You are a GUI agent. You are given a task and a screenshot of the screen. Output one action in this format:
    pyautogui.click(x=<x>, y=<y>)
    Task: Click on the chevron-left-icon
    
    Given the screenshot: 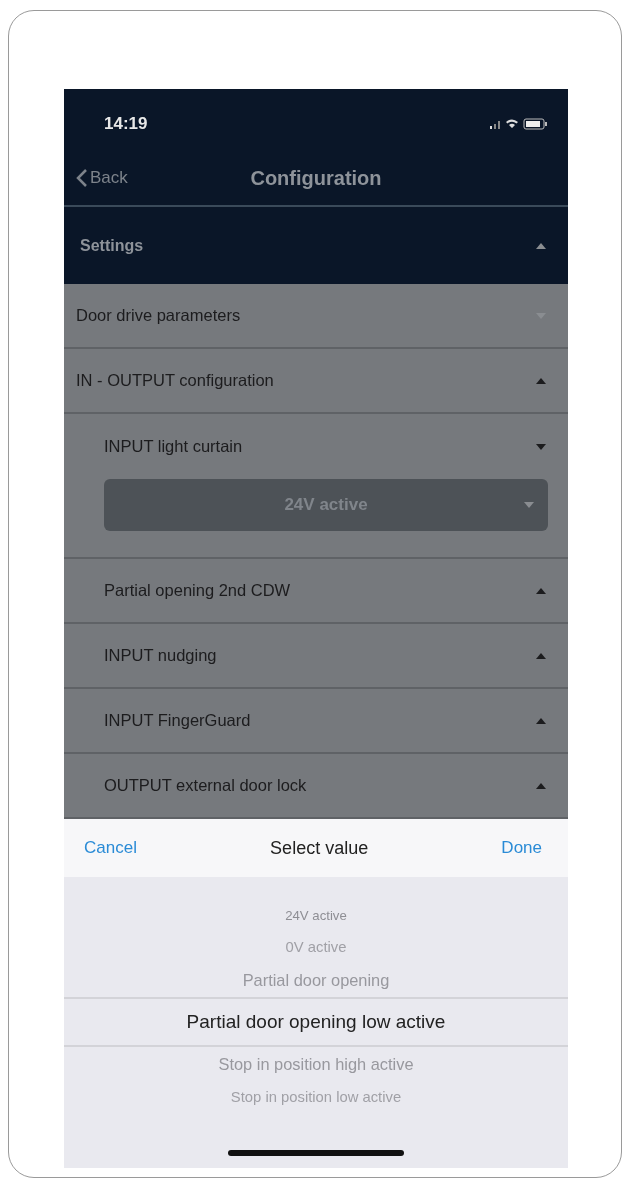 What is the action you would take?
    pyautogui.click(x=82, y=178)
    